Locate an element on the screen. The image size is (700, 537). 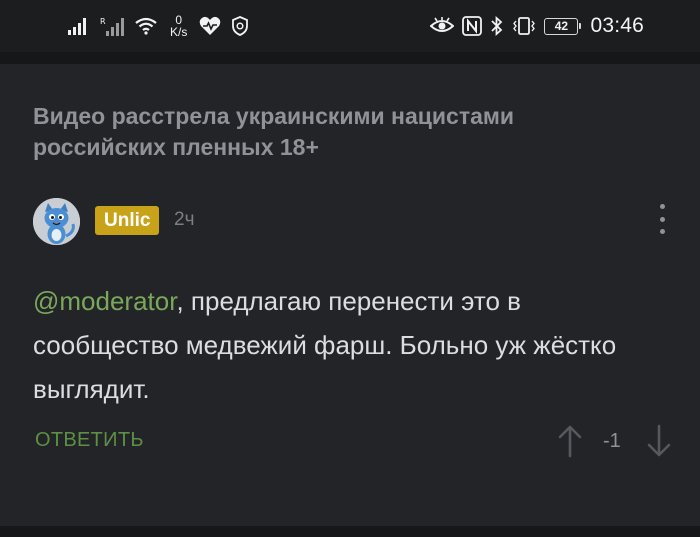
section-divider is located at coordinates (350, 58).